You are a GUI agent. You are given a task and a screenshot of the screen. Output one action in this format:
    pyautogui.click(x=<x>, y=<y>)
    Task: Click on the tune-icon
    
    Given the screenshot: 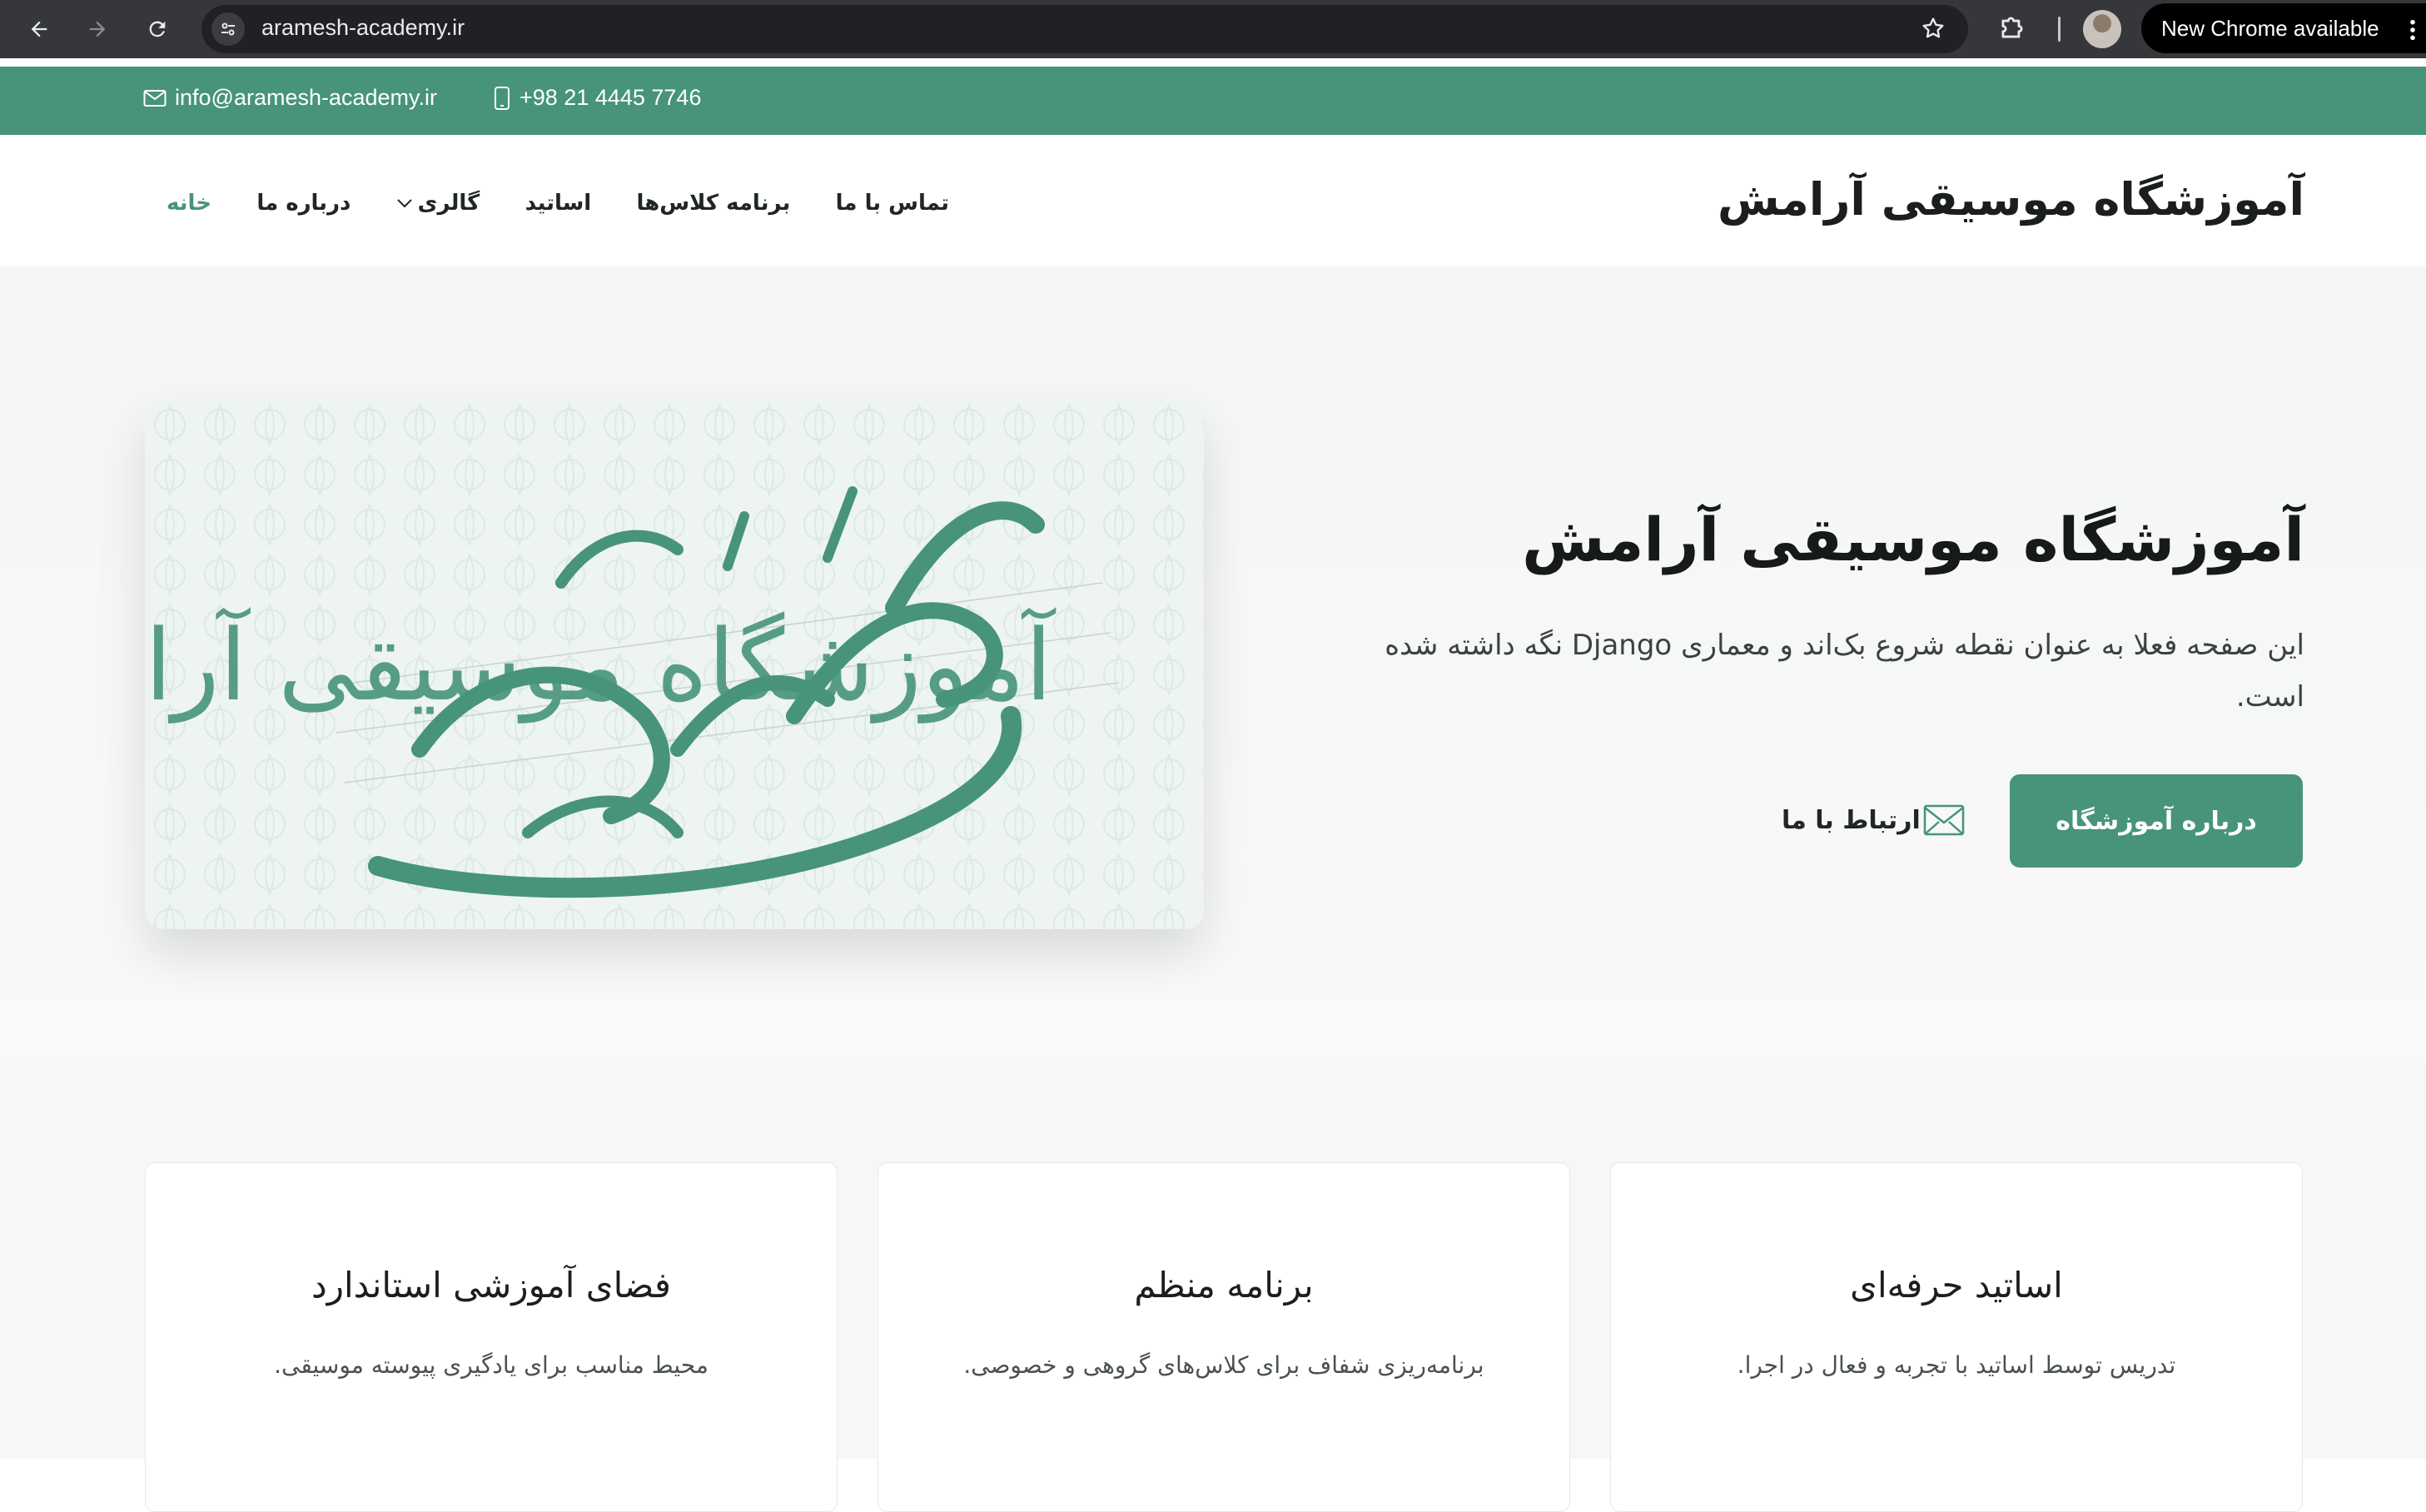 What is the action you would take?
    pyautogui.click(x=228, y=29)
    